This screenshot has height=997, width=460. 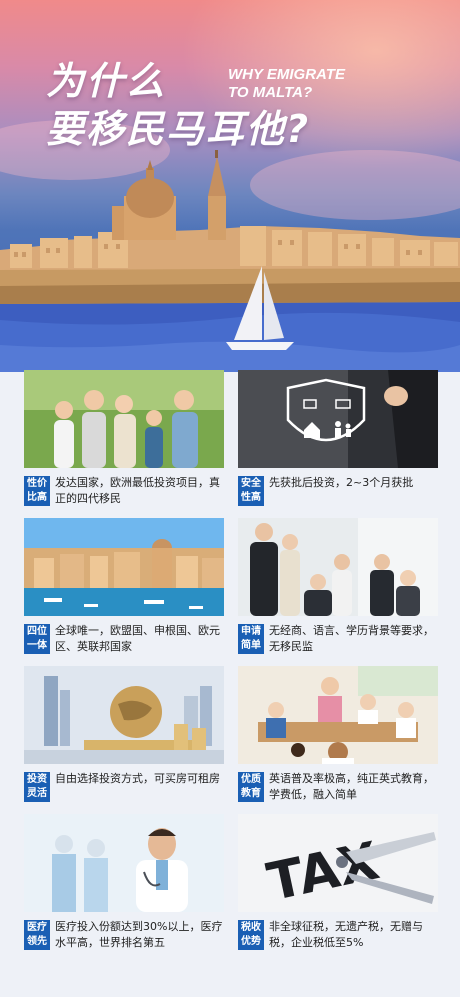 What do you see at coordinates (37, 483) in the screenshot?
I see `card-tag-line: 性价` at bounding box center [37, 483].